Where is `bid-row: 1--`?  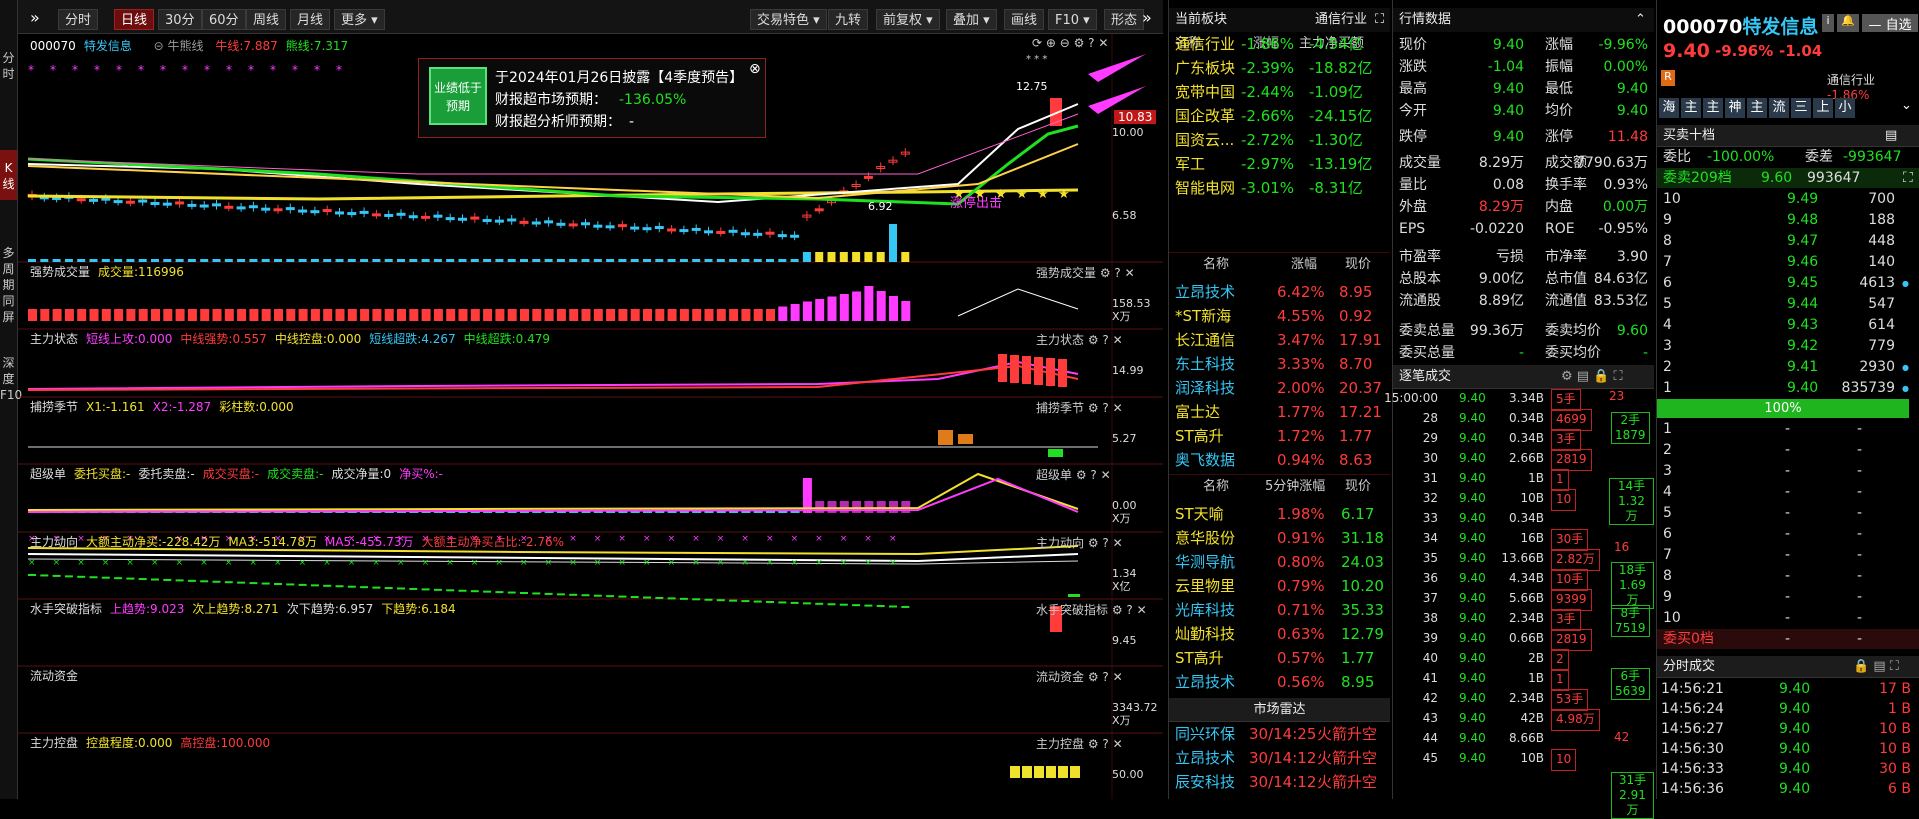 bid-row: 1-- is located at coordinates (1788, 429).